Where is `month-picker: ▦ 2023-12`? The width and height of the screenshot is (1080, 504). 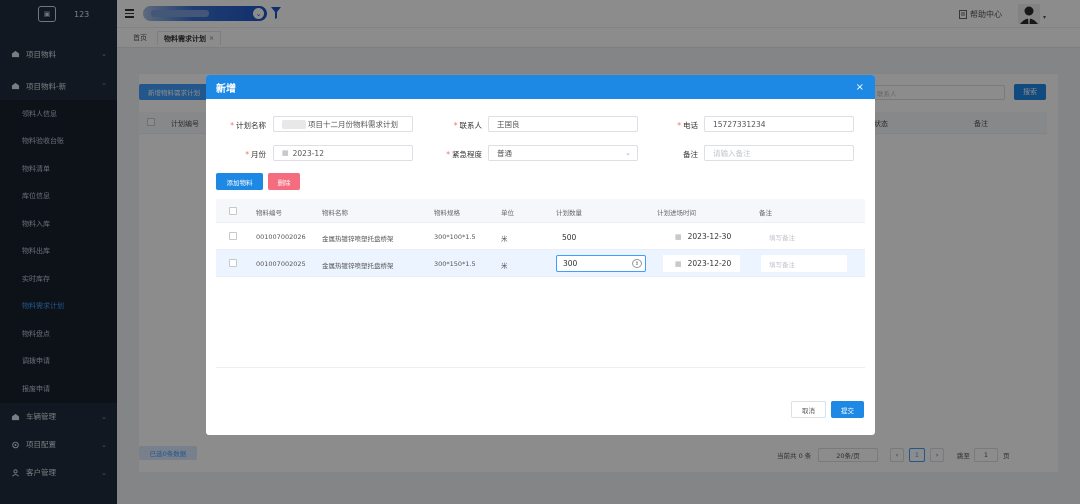
month-picker: ▦ 2023-12 is located at coordinates (343, 153).